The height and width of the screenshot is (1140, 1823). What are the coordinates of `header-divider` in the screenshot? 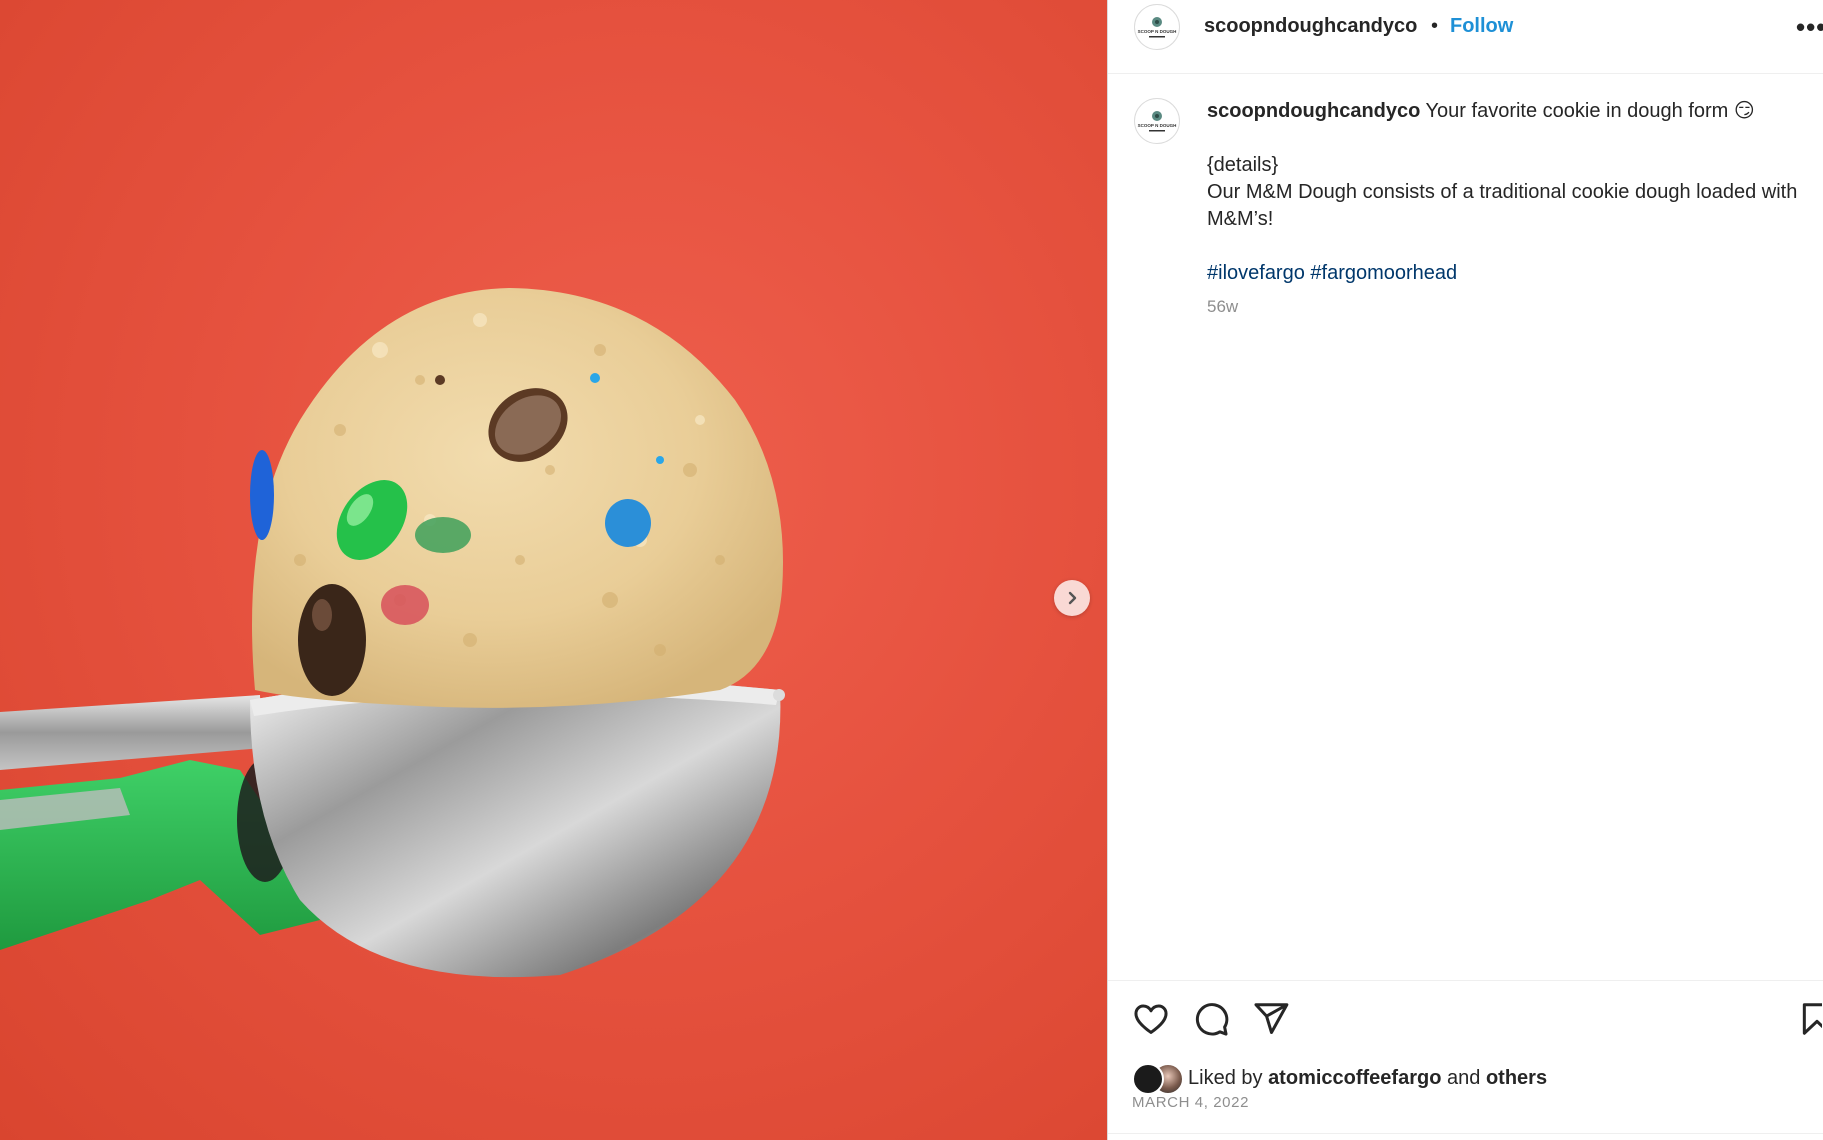 It's located at (1465, 73).